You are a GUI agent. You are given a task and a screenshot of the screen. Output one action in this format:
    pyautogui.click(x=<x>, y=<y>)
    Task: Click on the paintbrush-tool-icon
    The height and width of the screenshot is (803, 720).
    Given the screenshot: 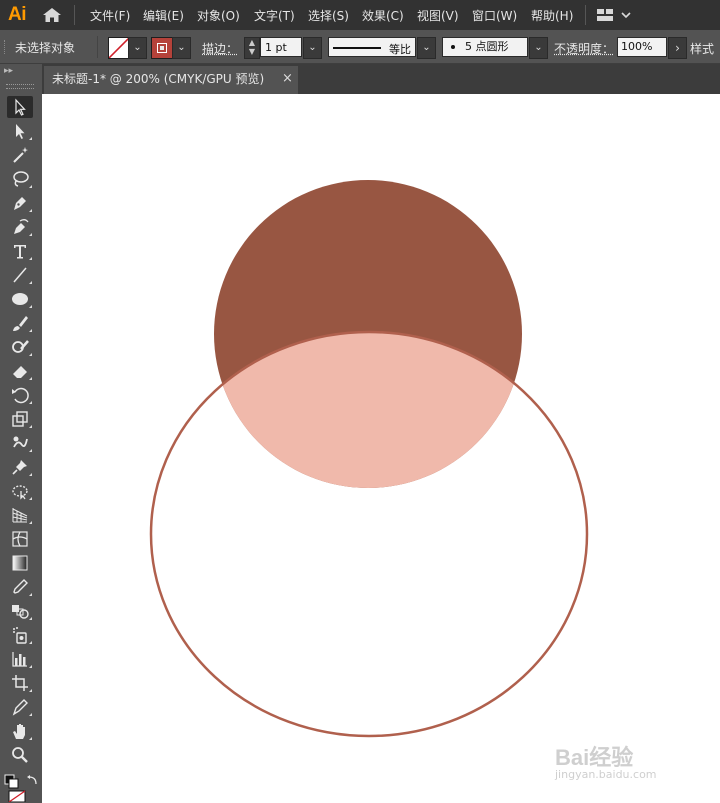 What is the action you would take?
    pyautogui.click(x=20, y=323)
    